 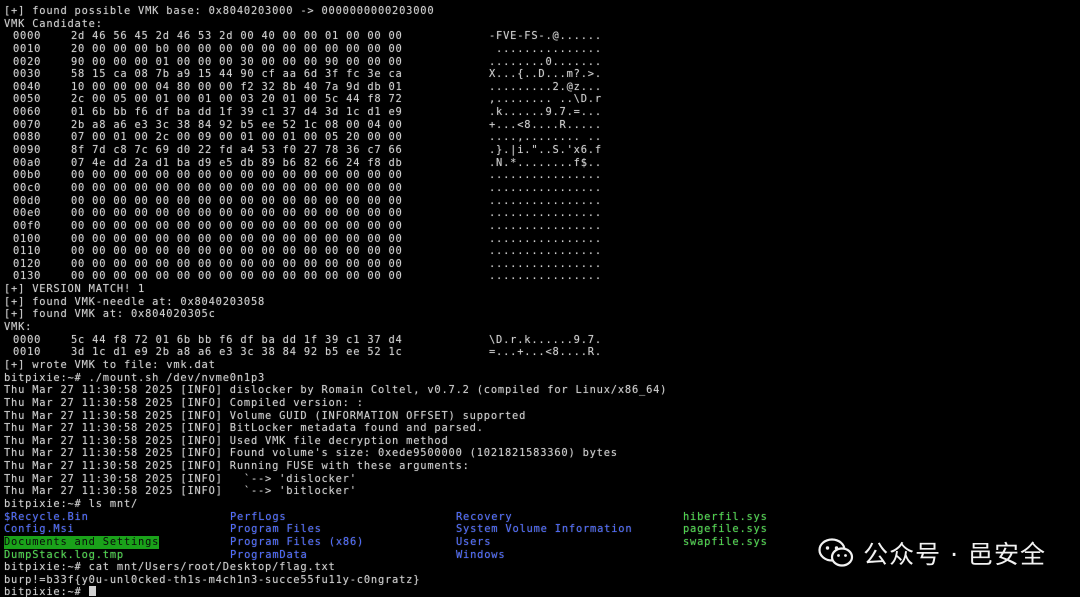 What do you see at coordinates (269, 554) in the screenshot?
I see `ls-entry: ProgramData` at bounding box center [269, 554].